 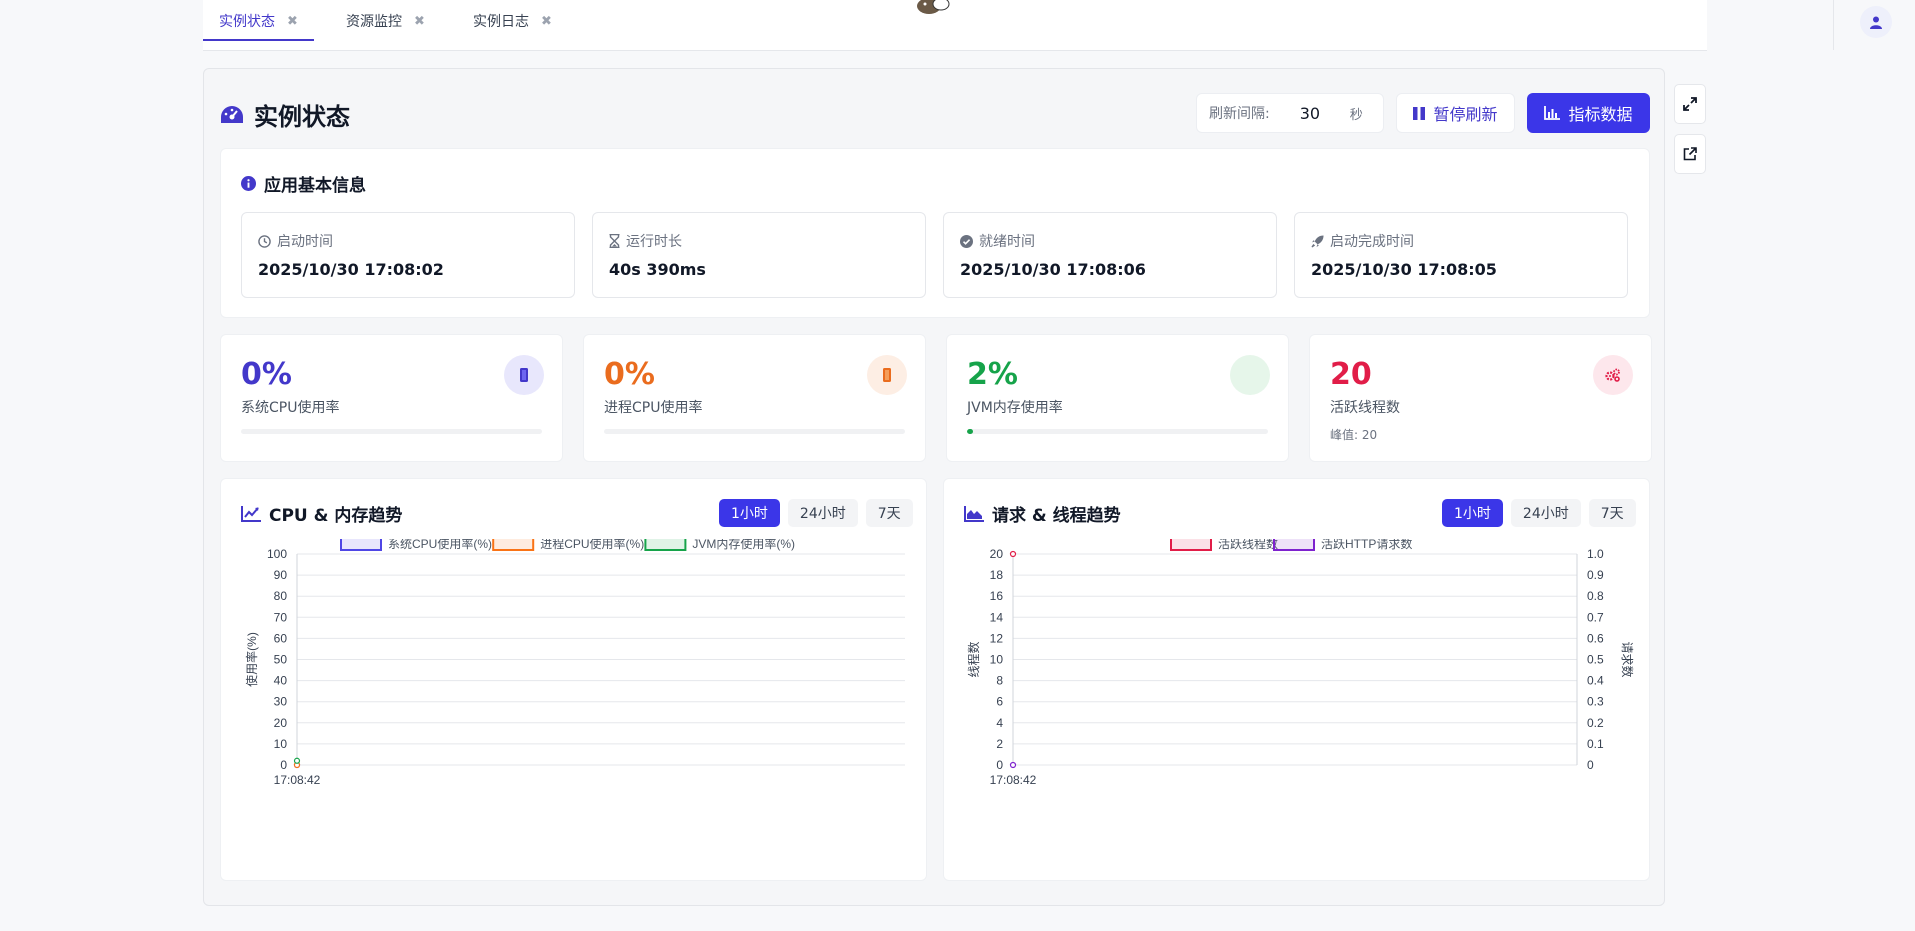 I want to click on line-chart-icon, so click(x=251, y=513).